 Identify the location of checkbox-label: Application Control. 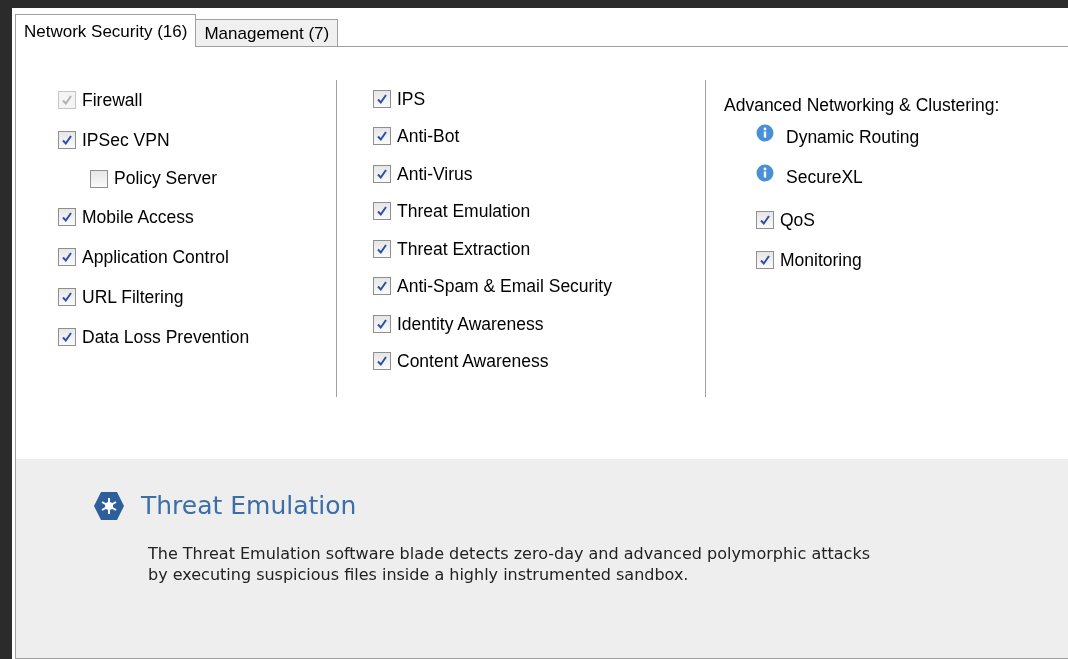
(155, 257).